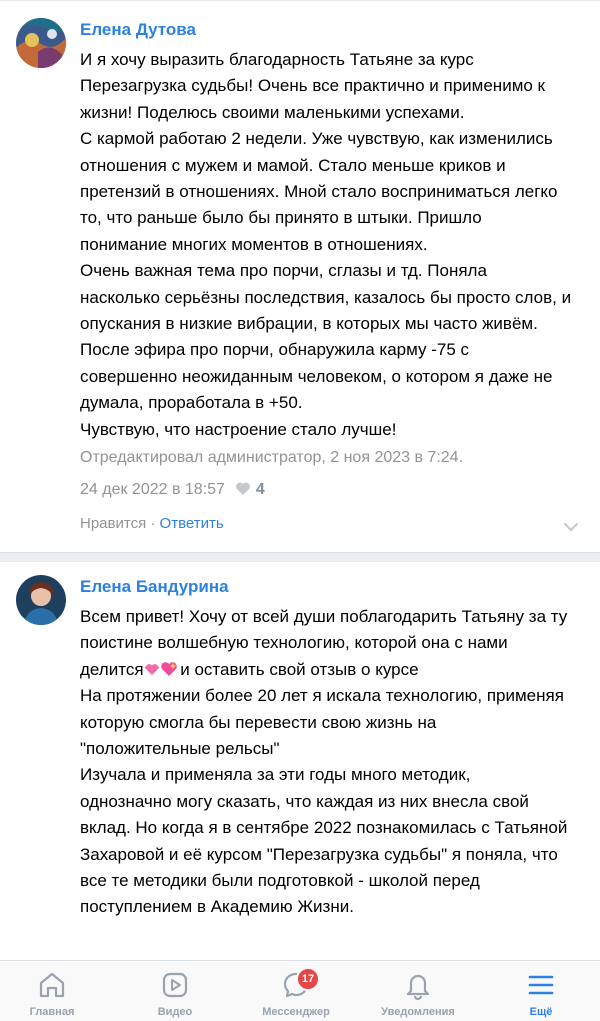 The width and height of the screenshot is (600, 1021). Describe the element at coordinates (180, 749) in the screenshot. I see `text-line: "положительные рельсы"` at that location.